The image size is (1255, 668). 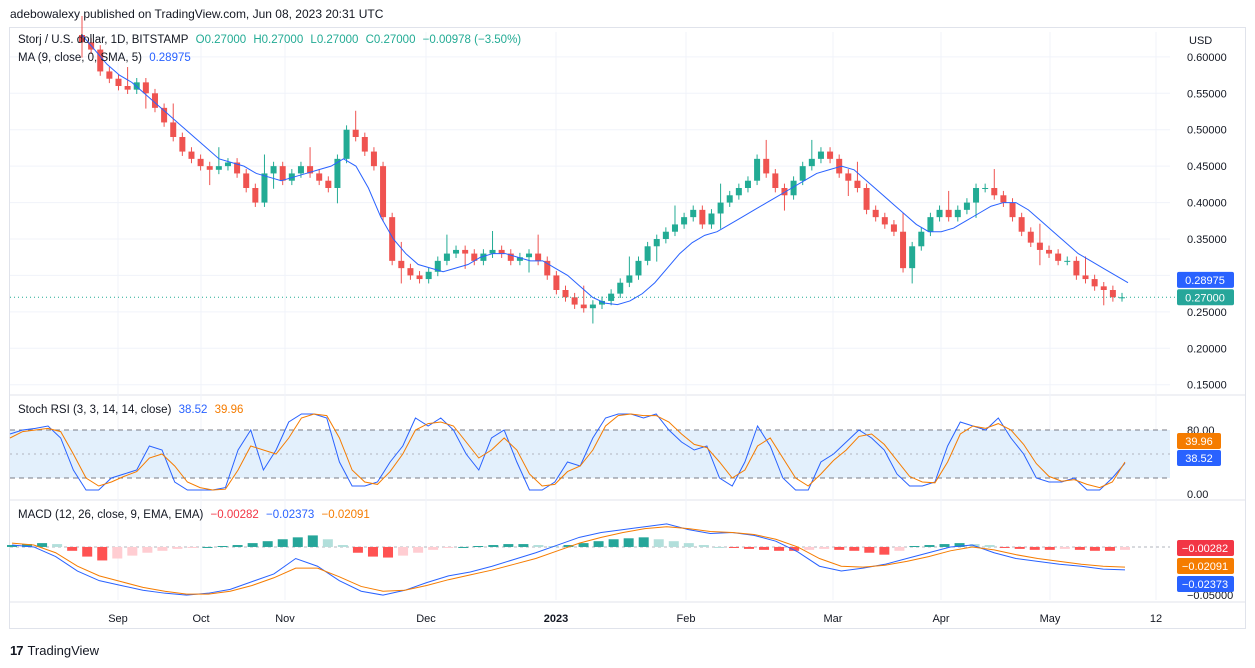 I want to click on time-axis-tick: Dec, so click(x=426, y=619).